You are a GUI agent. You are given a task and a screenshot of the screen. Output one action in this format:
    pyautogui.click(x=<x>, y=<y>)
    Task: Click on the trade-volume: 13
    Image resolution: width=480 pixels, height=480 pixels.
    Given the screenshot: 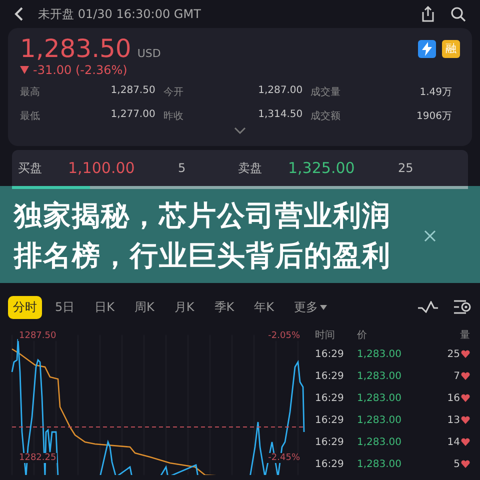 What is the action you would take?
    pyautogui.click(x=453, y=420)
    